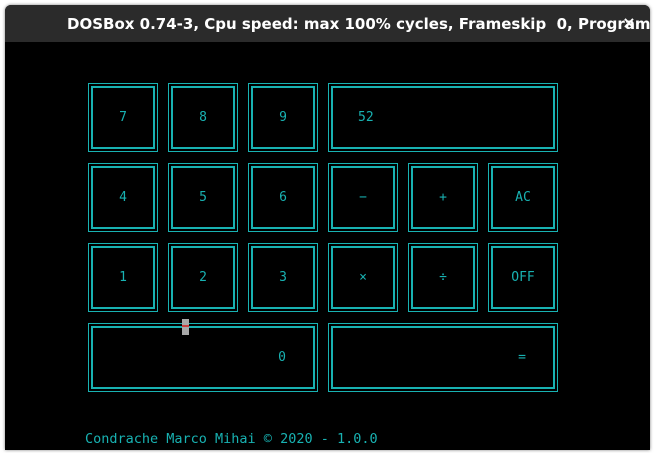  Describe the element at coordinates (443, 197) in the screenshot. I see `plus-button: +` at that location.